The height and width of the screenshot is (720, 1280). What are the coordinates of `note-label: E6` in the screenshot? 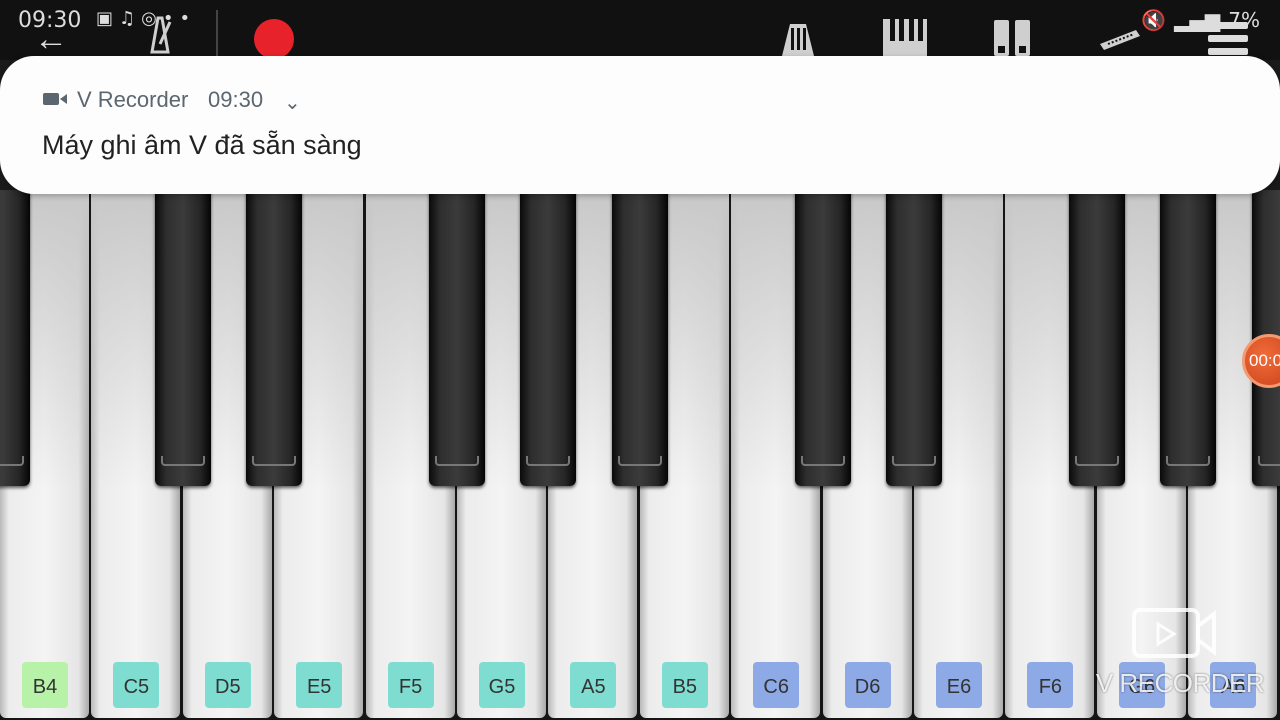 It's located at (959, 685).